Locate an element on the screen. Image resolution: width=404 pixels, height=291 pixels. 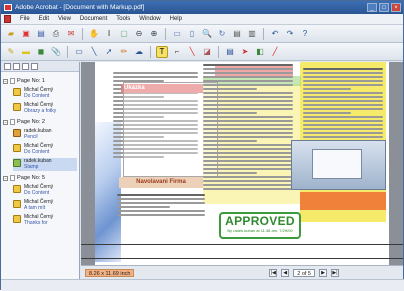
page-number-field: 2 of 5 is located at coordinates (304, 272).